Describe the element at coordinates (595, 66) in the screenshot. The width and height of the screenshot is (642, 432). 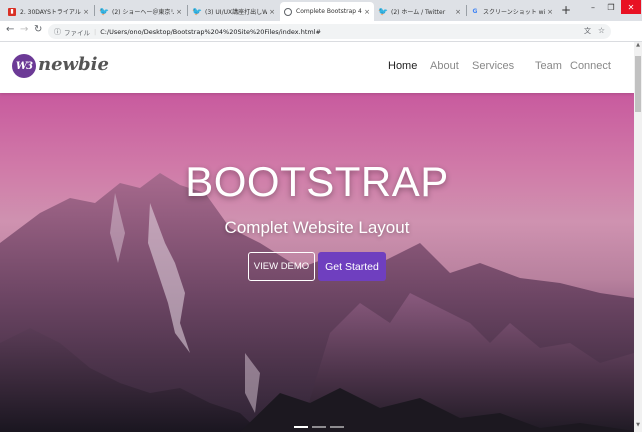
I see `nav-link-connect: Connect` at that location.